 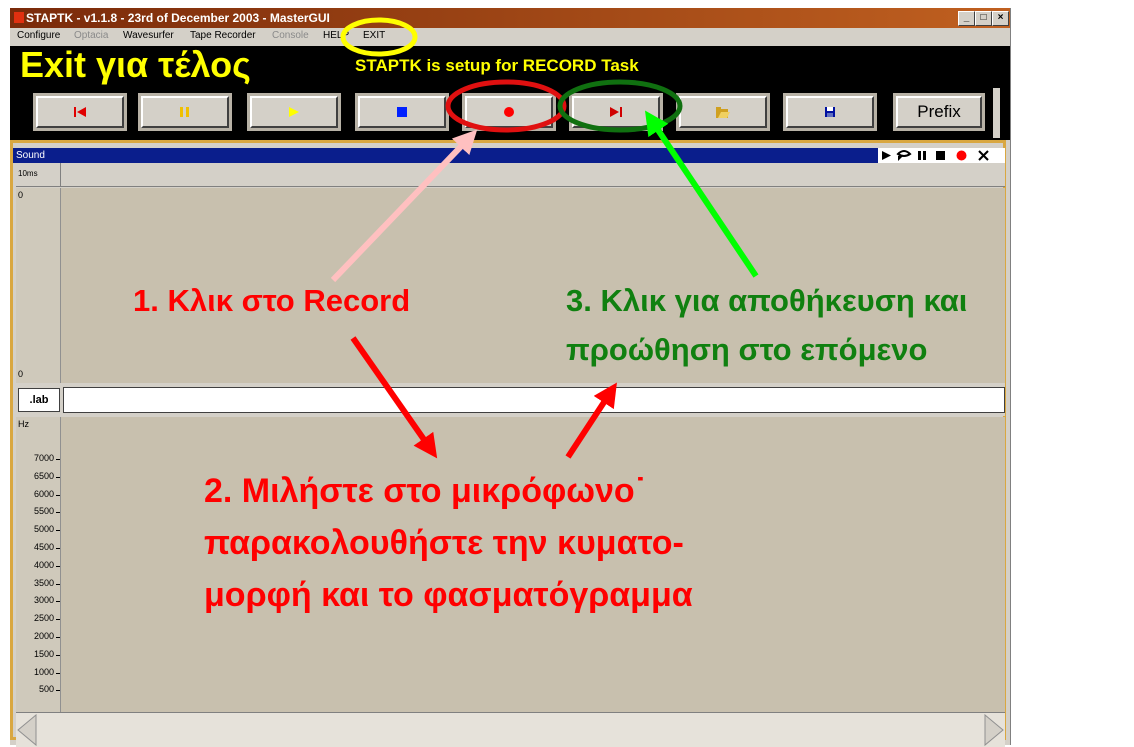 I want to click on skip-forward-button, so click(x=616, y=112).